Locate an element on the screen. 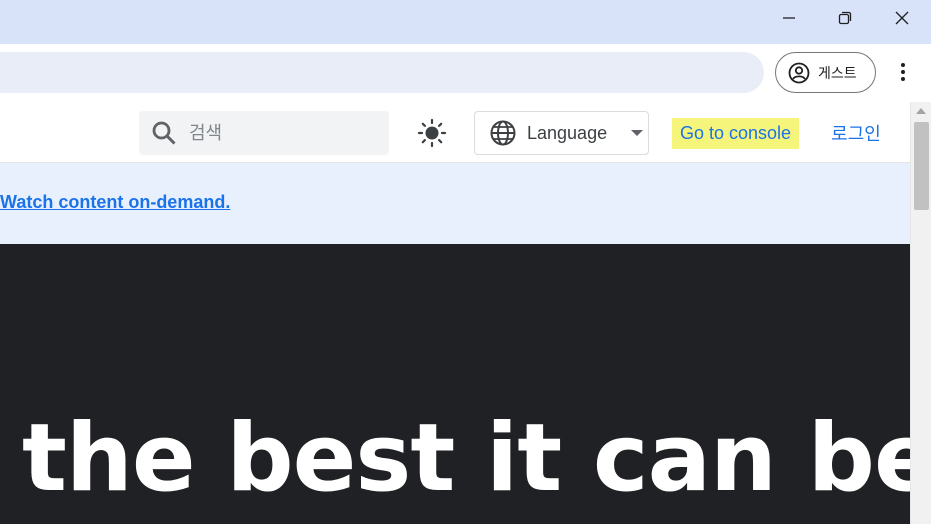 This screenshot has width=931, height=524. profile-label: 게스트 is located at coordinates (837, 72).